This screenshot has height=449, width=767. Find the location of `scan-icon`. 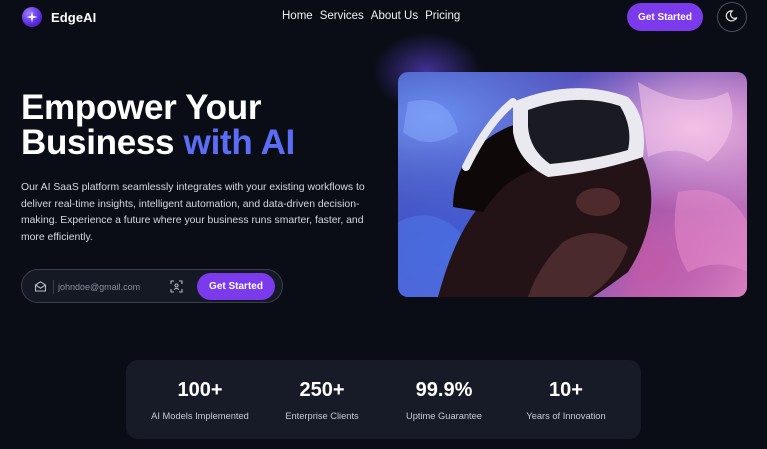

scan-icon is located at coordinates (176, 289).